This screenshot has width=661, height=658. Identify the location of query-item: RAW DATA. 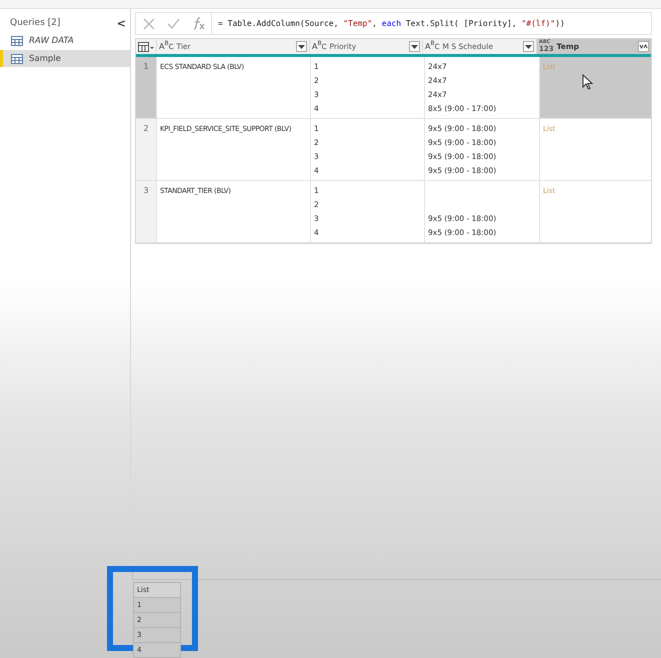
(65, 40).